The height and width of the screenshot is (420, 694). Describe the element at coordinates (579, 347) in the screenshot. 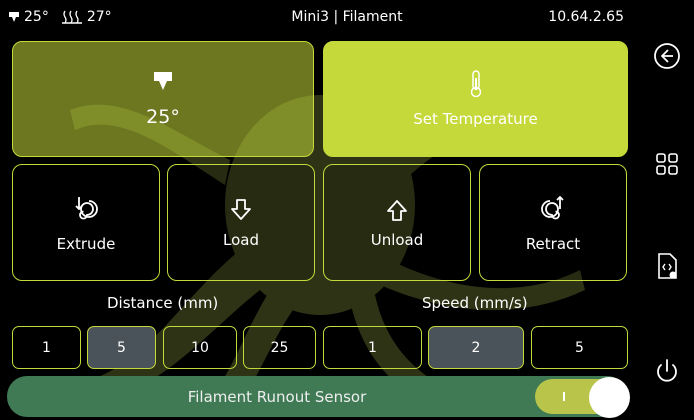

I see `speed-option-5: 5` at that location.